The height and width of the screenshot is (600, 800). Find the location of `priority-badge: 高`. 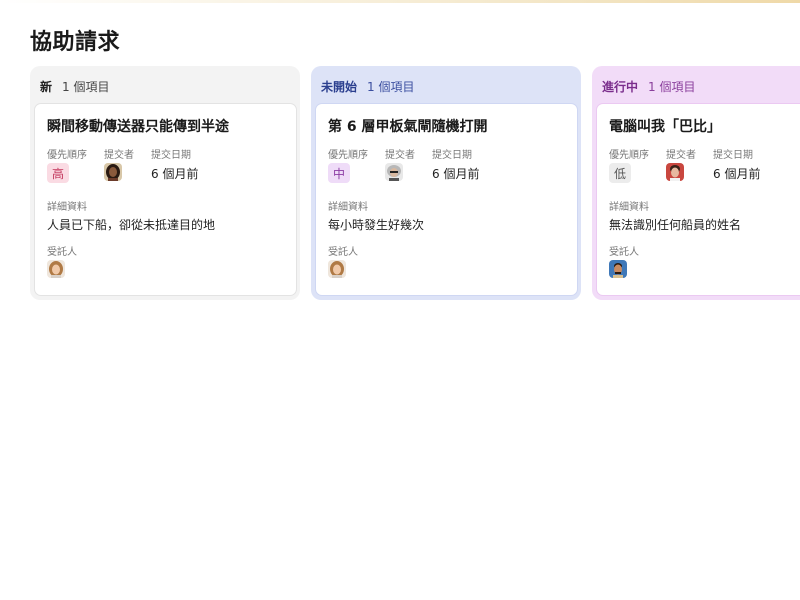

priority-badge: 高 is located at coordinates (58, 173).